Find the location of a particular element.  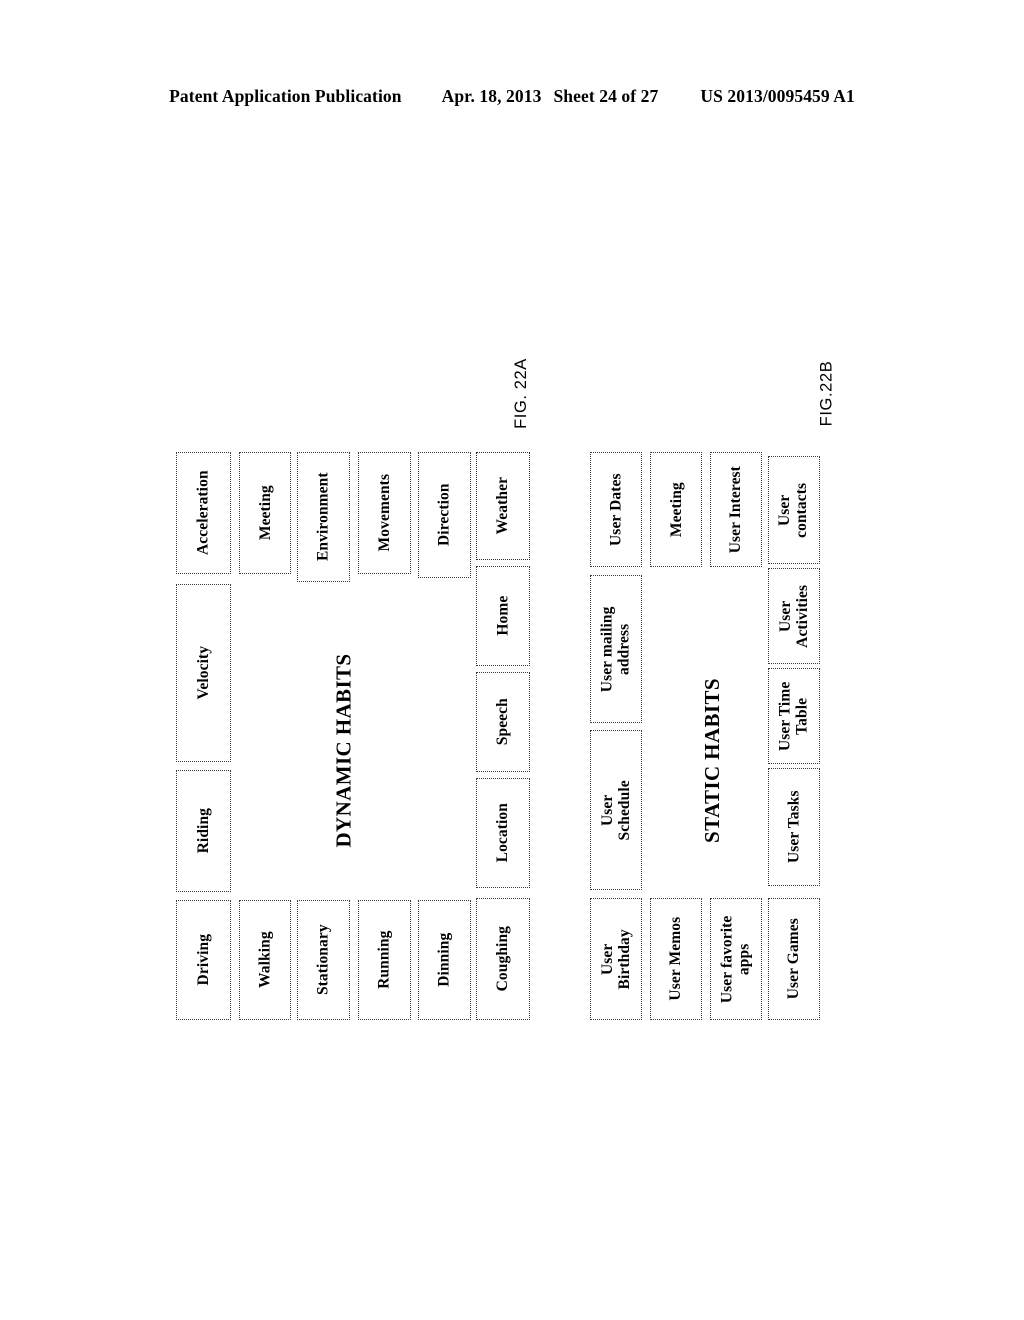

node-user-favorite-apps: User favorite apps is located at coordinates (736, 959).